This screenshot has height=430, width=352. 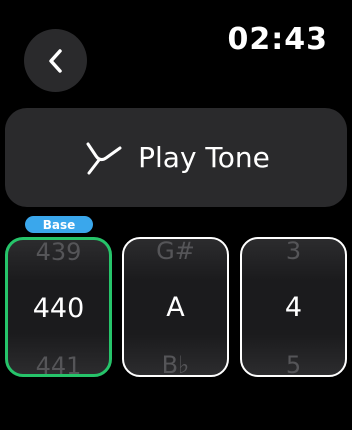 What do you see at coordinates (293, 364) in the screenshot?
I see `octave-next: 5` at bounding box center [293, 364].